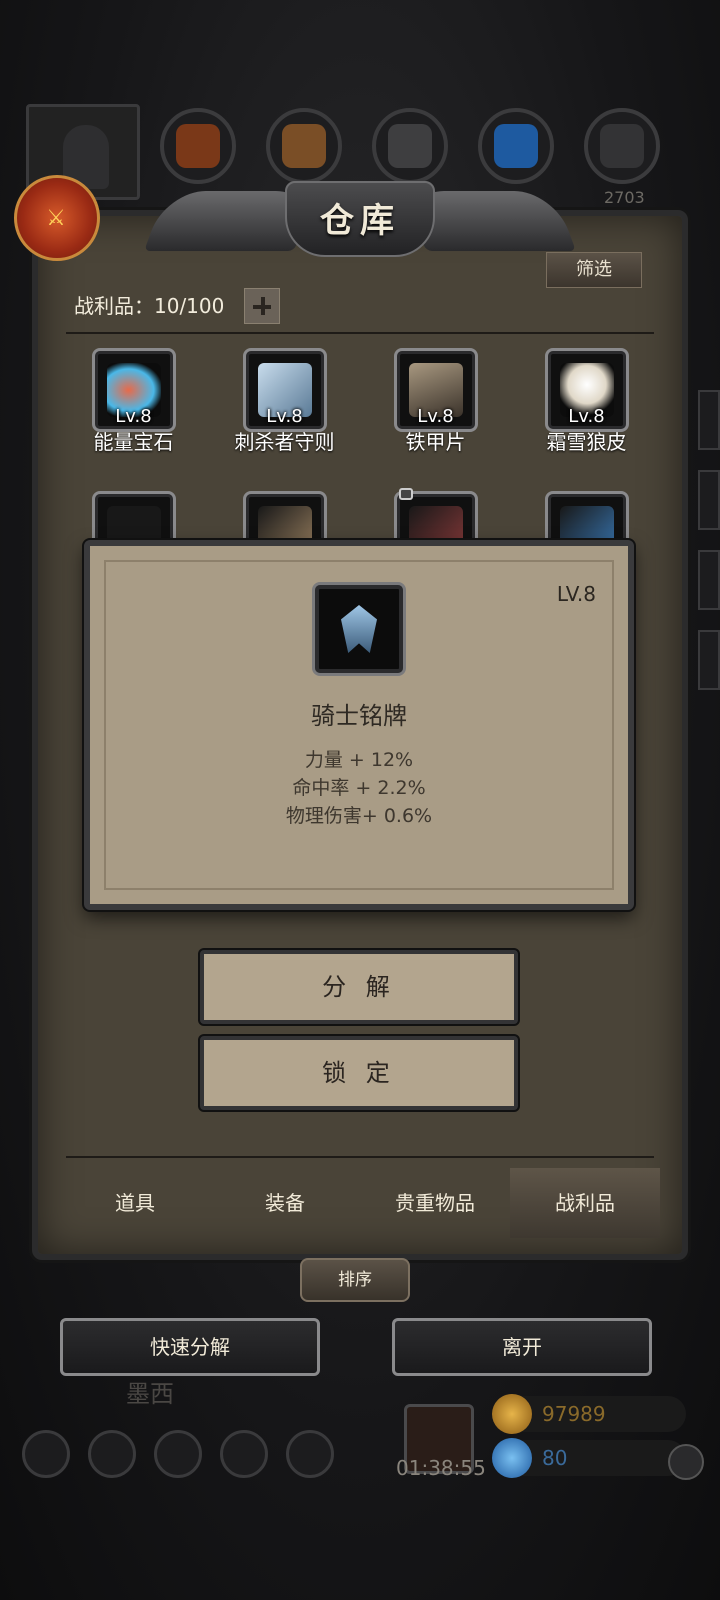 This screenshot has height=1600, width=720. What do you see at coordinates (686, 1462) in the screenshot?
I see `add-currency-icon` at bounding box center [686, 1462].